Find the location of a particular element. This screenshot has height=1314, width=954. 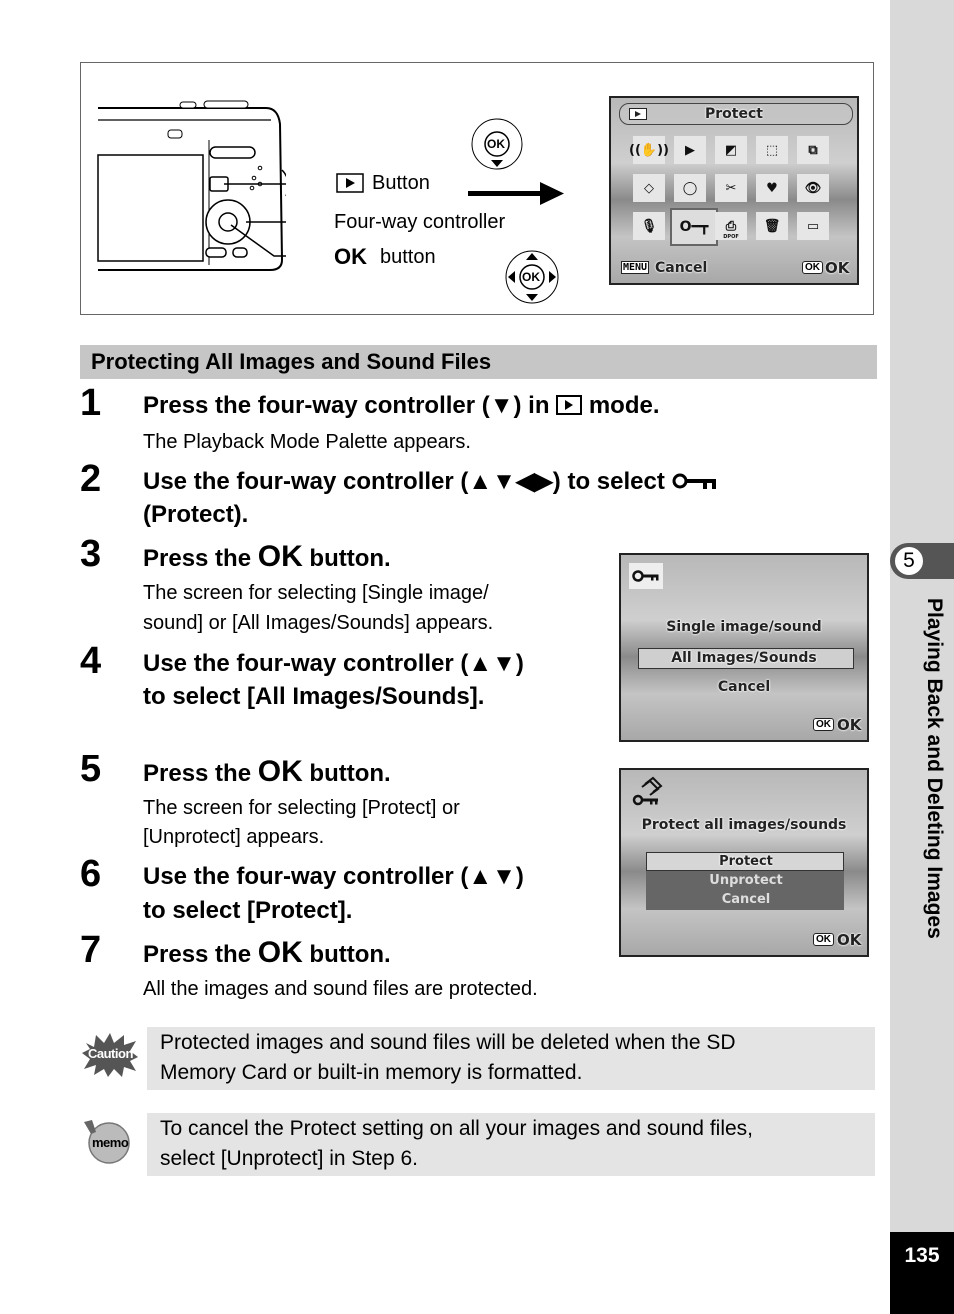

step-2-title-b: (Protect). is located at coordinates (196, 514).